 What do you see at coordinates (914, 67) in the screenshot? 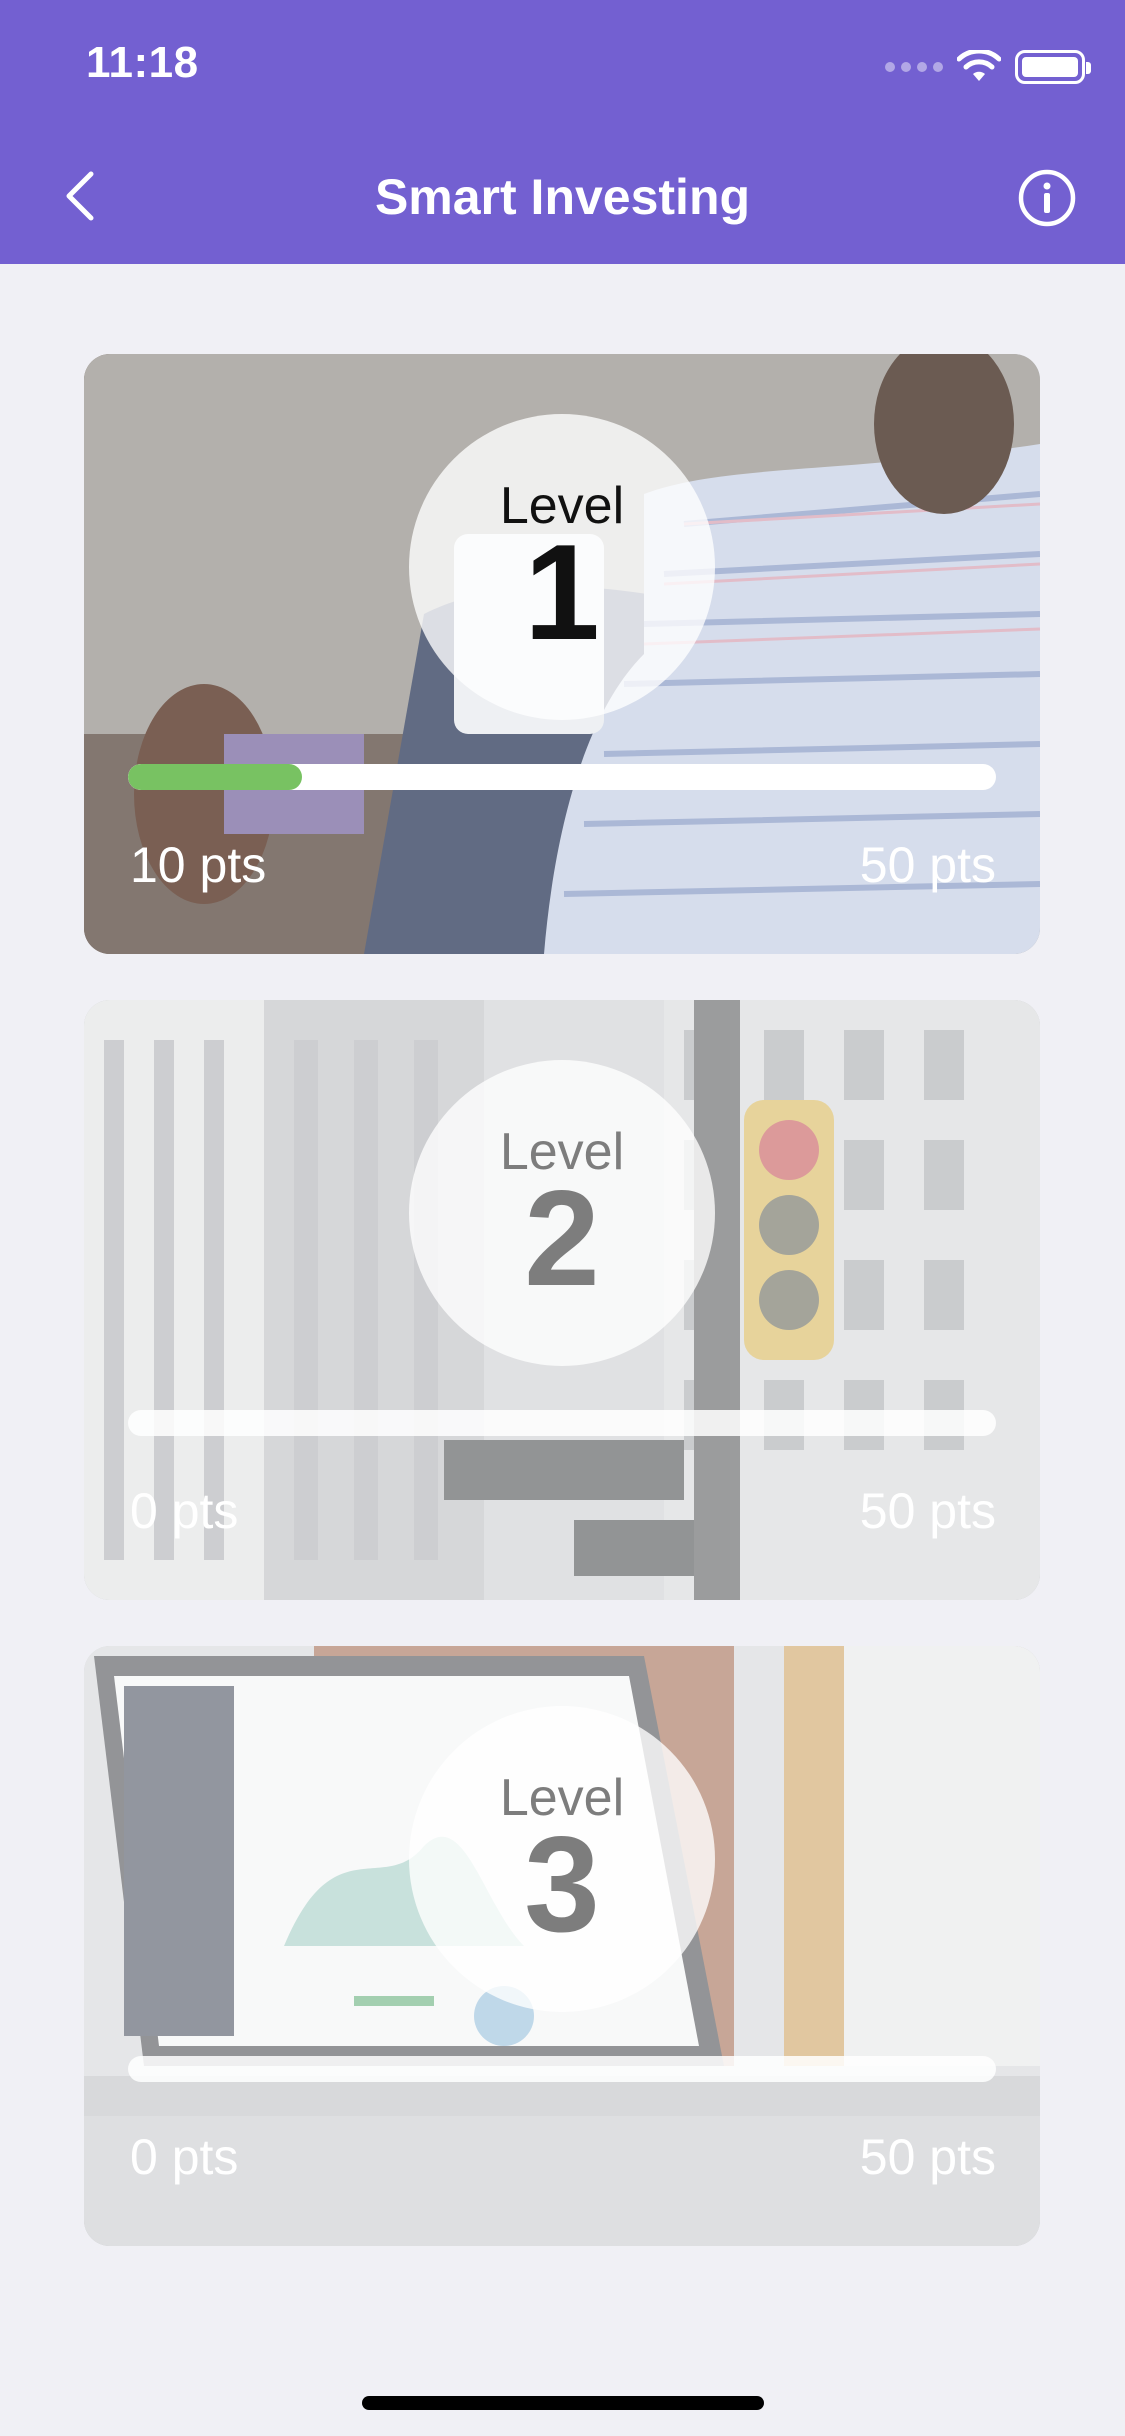
I see `cellular-signal-icon` at bounding box center [914, 67].